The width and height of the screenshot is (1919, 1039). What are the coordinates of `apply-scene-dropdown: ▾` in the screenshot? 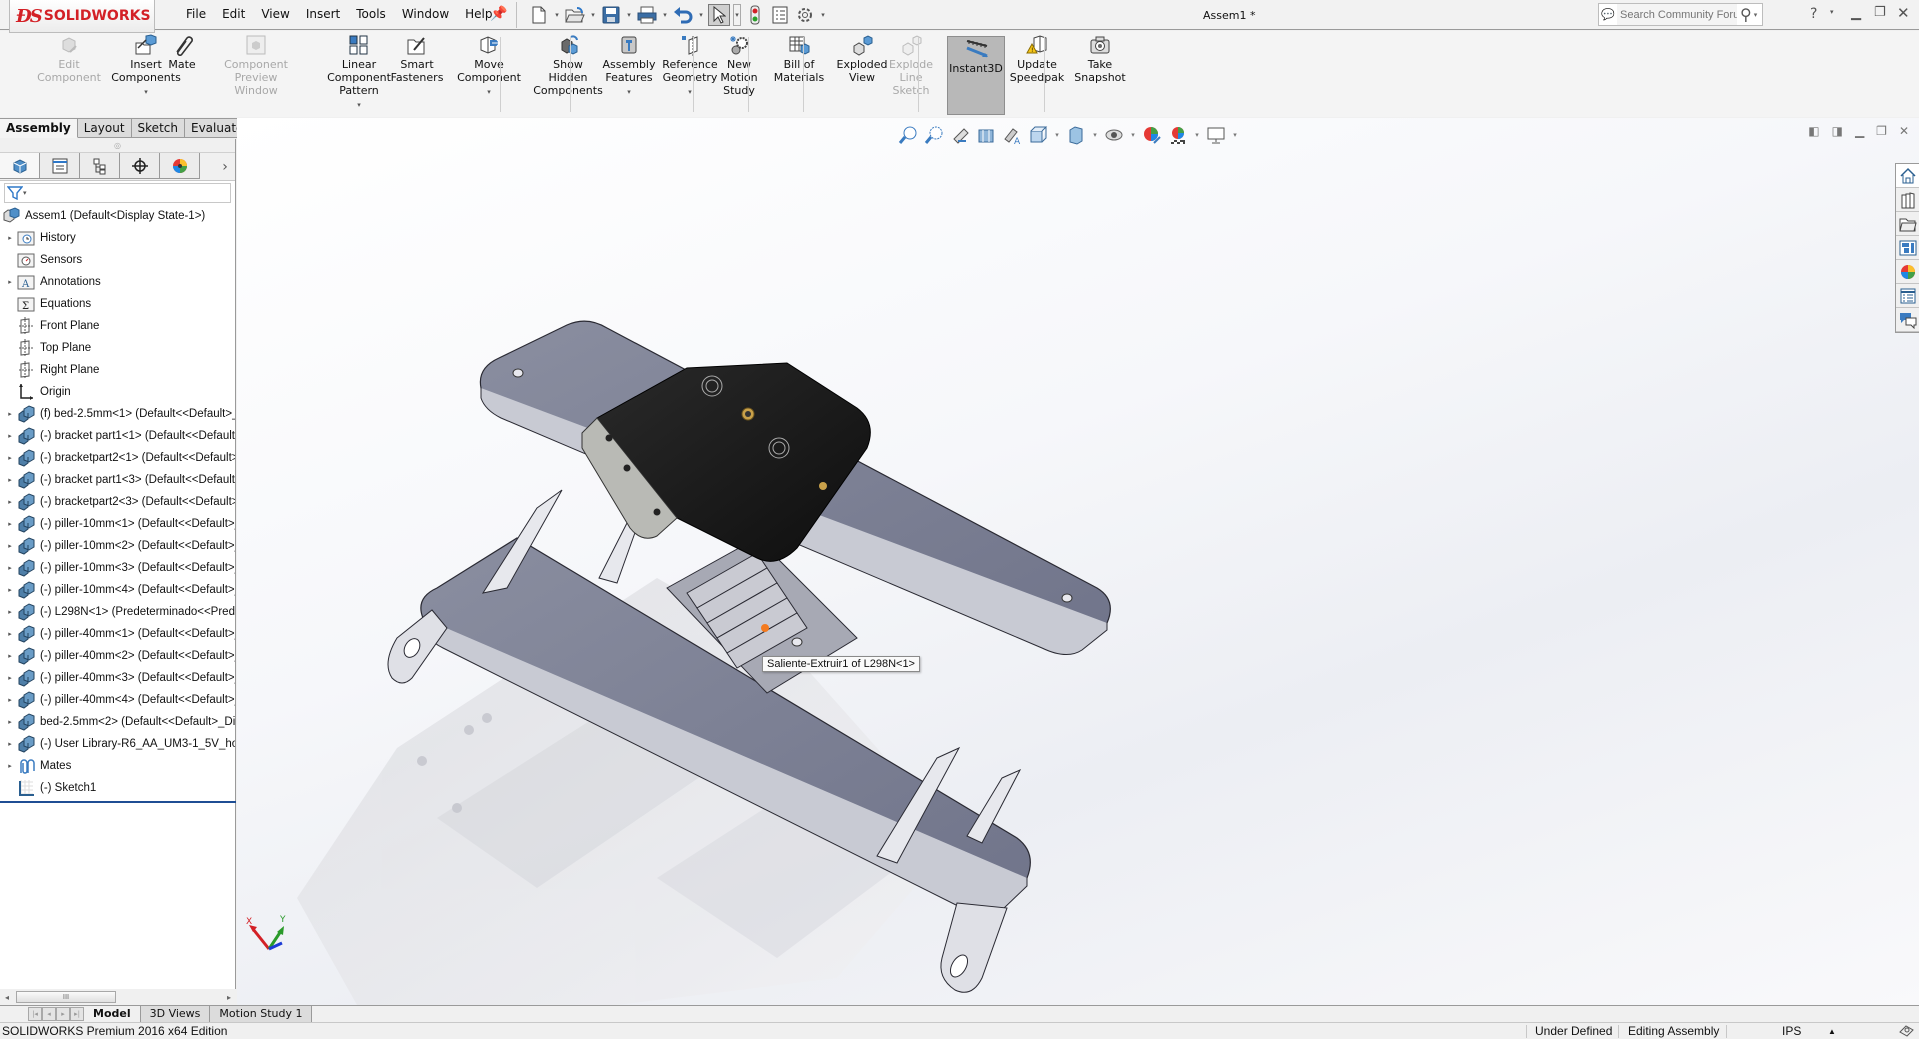 It's located at (1197, 135).